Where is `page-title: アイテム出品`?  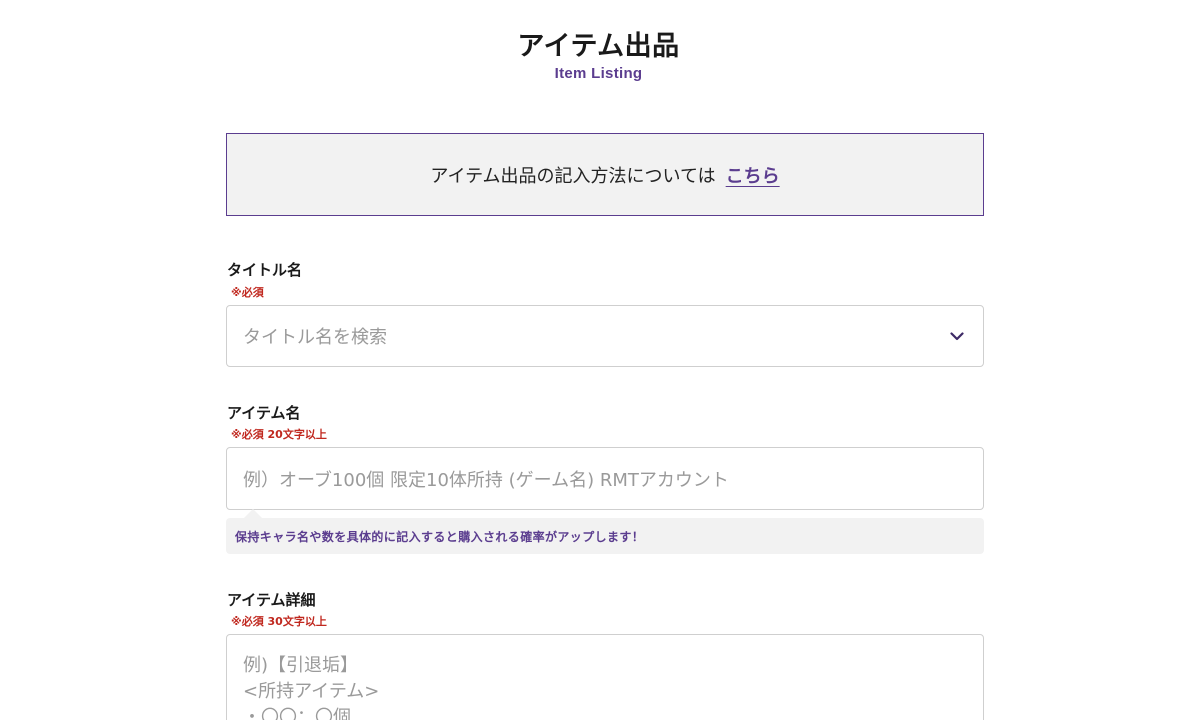
page-title: アイテム出品 is located at coordinates (598, 46).